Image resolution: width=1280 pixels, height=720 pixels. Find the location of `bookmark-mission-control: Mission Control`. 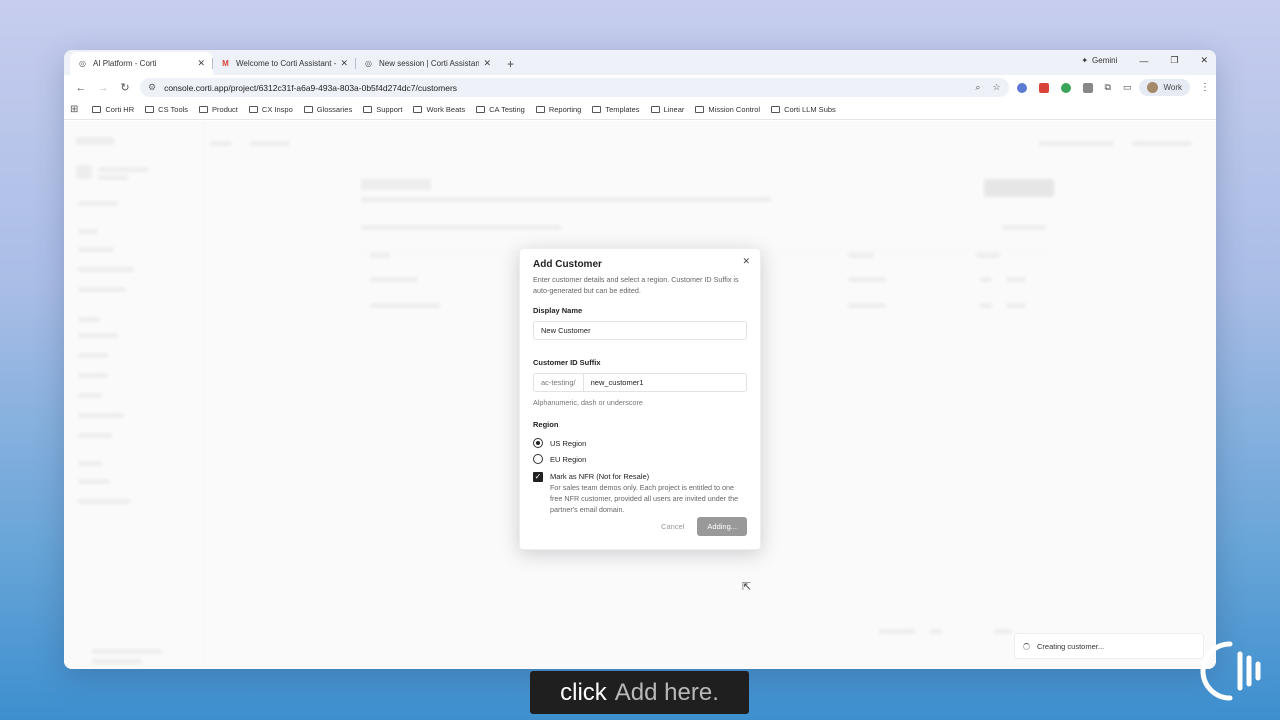

bookmark-mission-control: Mission Control is located at coordinates (727, 109).